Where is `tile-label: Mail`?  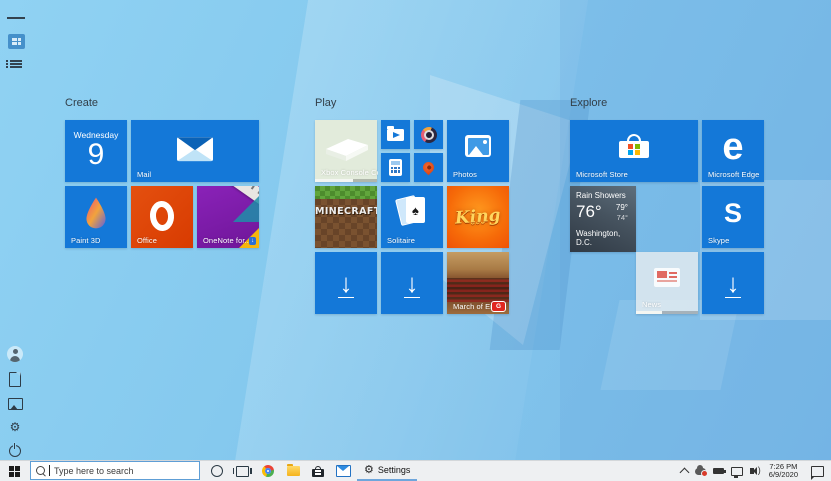 tile-label: Mail is located at coordinates (144, 174).